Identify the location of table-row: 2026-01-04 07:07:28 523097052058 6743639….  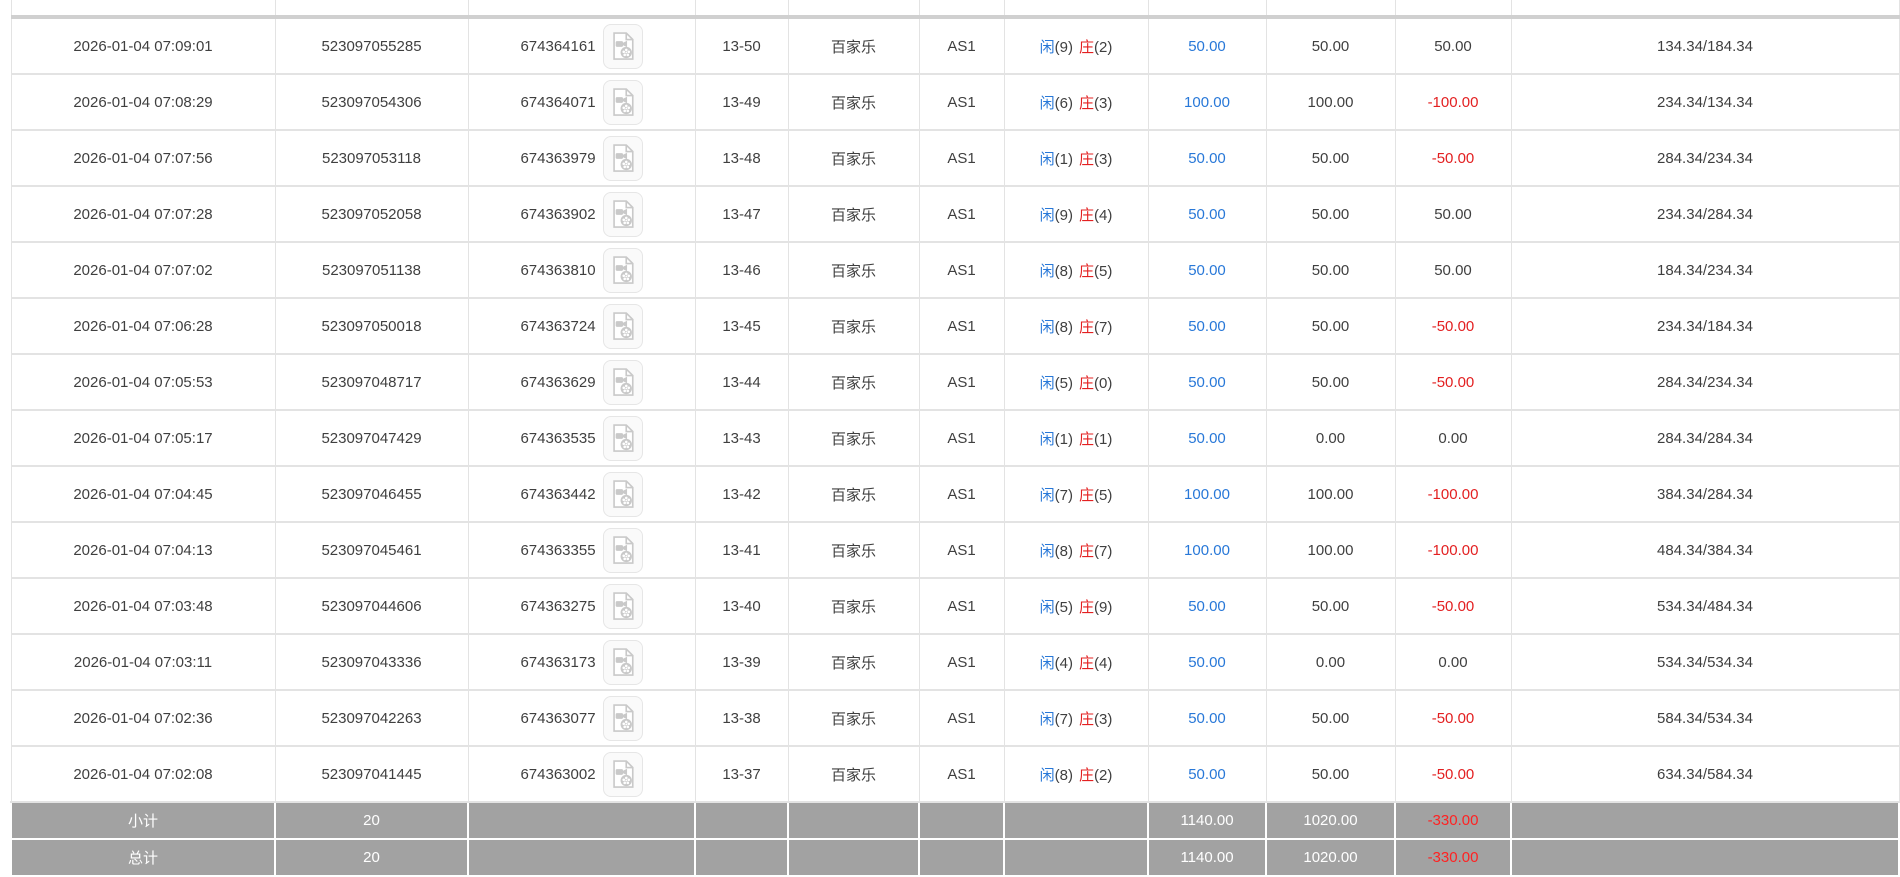
(955, 214).